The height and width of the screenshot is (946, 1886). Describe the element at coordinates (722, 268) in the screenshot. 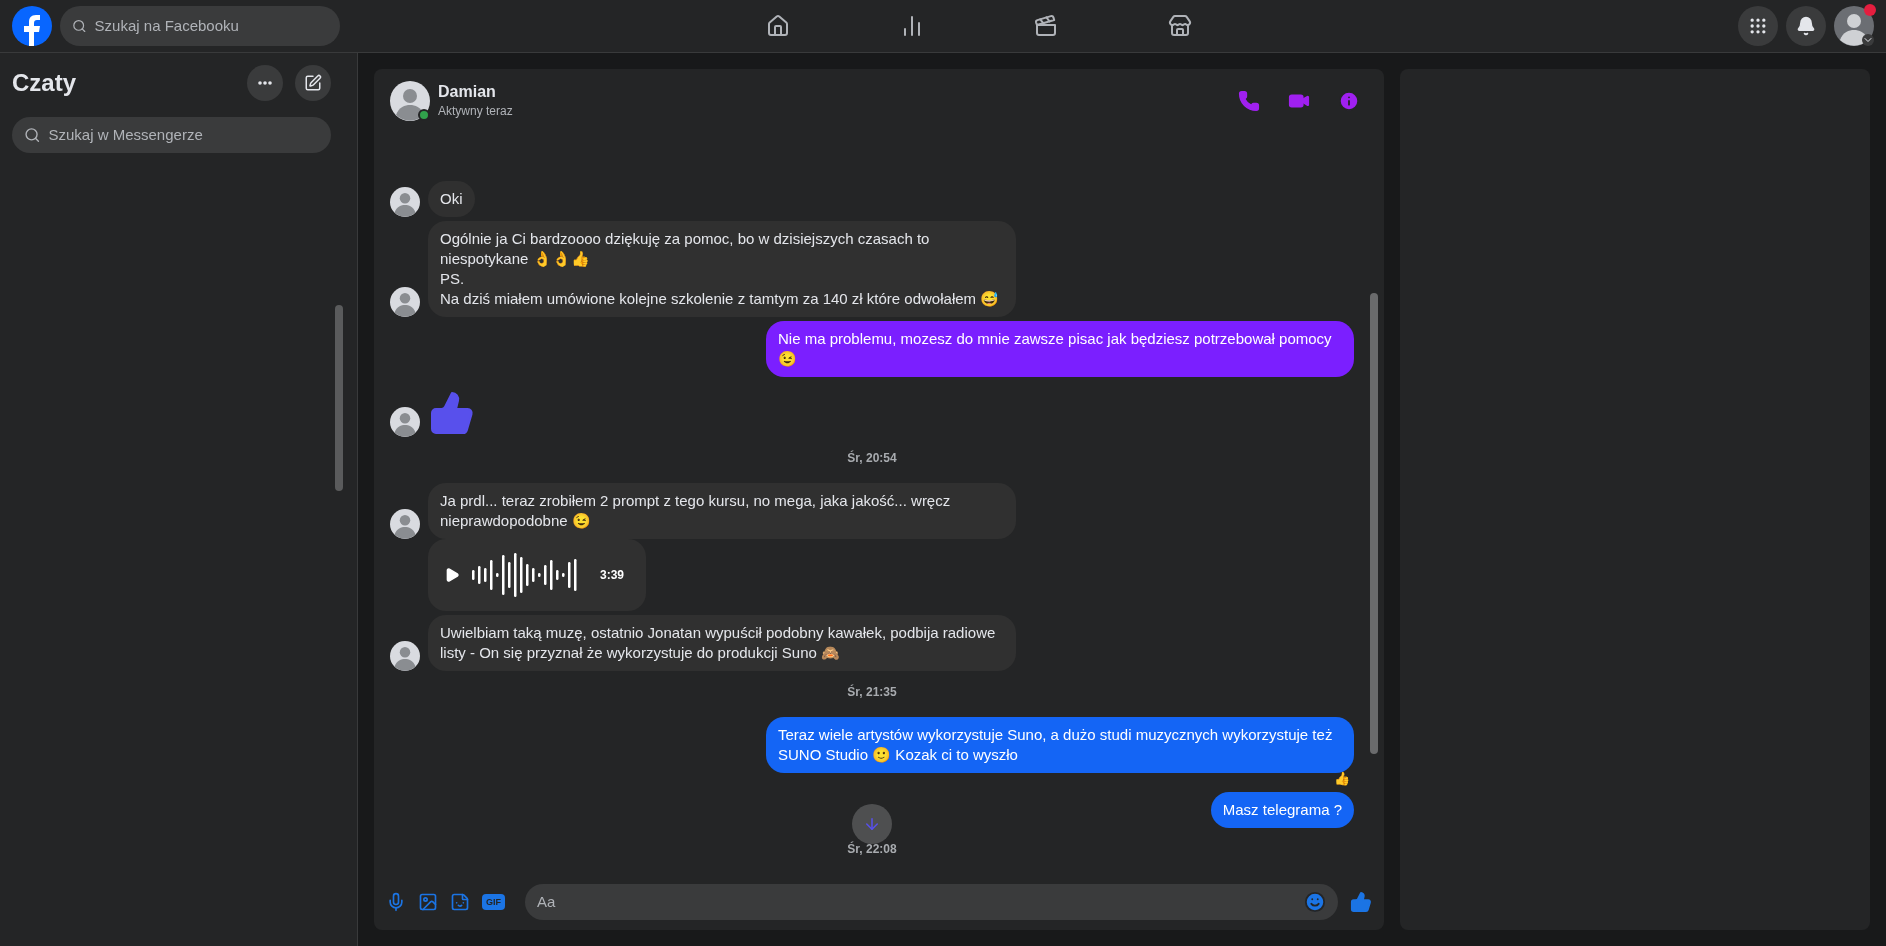

I see `message-bubble: Ogólnie ja Ci bardzoooo dziękuję za pomoc, bo w dzisiejszych czasach to niespotykane 👌👌👍 PS. Na dziś miałem umówione kolejne szkolenie z tamtym za 140 zł które odwołałem 😅` at that location.